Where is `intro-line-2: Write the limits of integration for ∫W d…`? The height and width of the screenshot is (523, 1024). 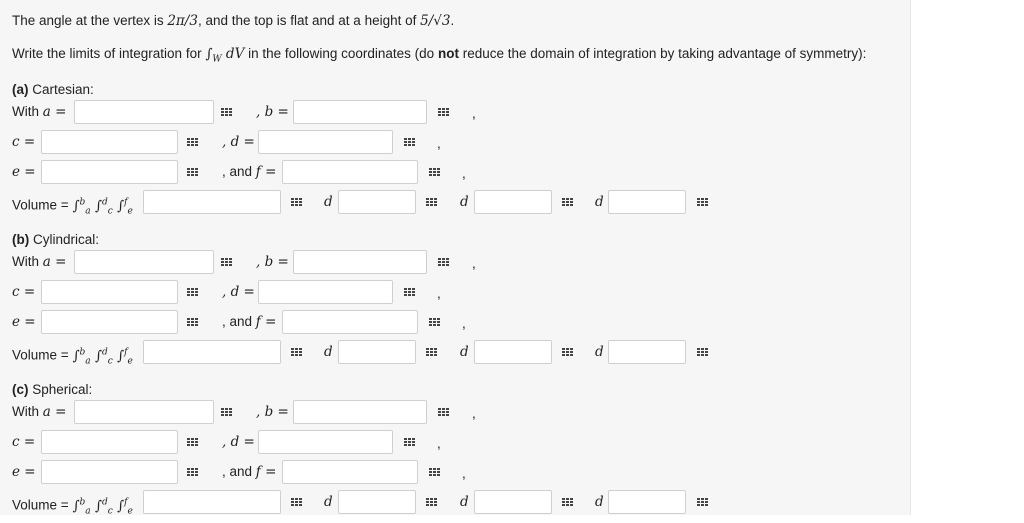
intro-line-2: Write the limits of integration for ∫W d… is located at coordinates (439, 55).